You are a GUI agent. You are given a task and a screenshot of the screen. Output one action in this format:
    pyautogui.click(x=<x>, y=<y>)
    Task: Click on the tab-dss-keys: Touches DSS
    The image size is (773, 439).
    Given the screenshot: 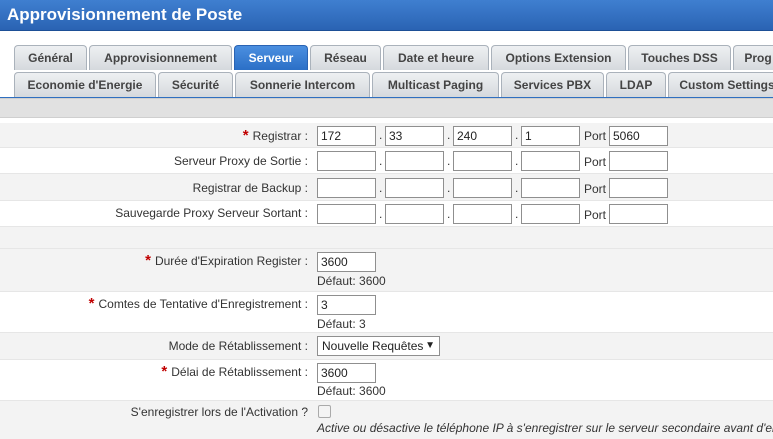 What is the action you would take?
    pyautogui.click(x=679, y=57)
    